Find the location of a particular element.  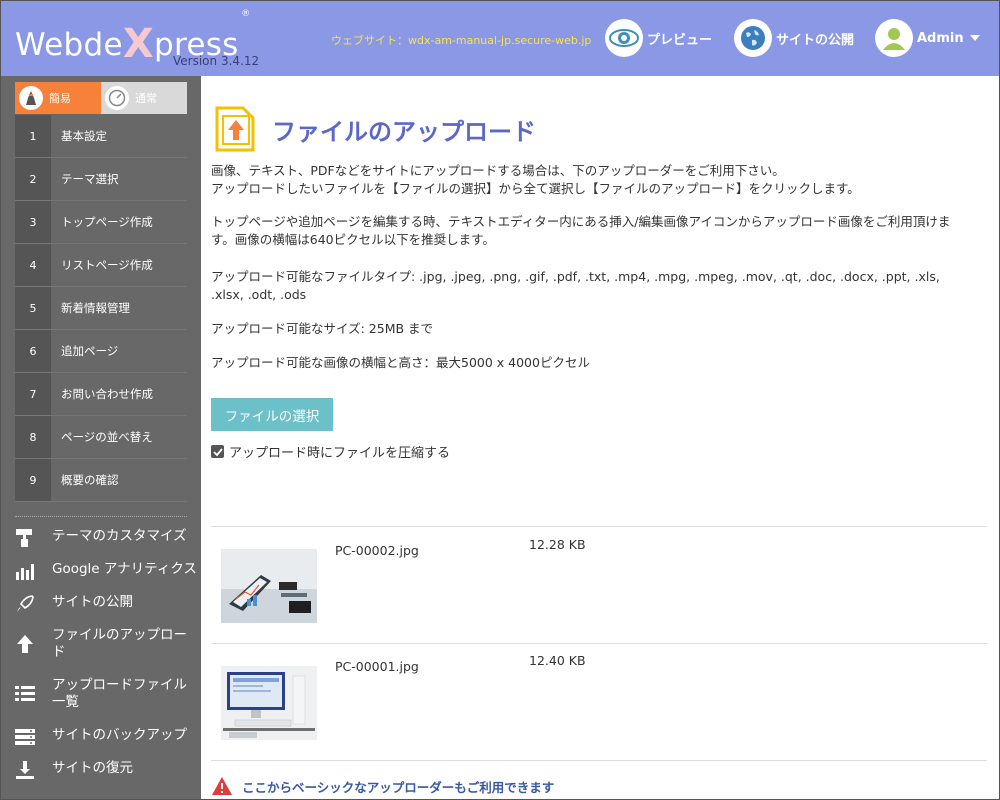

step-number: 1 is located at coordinates (33, 136).